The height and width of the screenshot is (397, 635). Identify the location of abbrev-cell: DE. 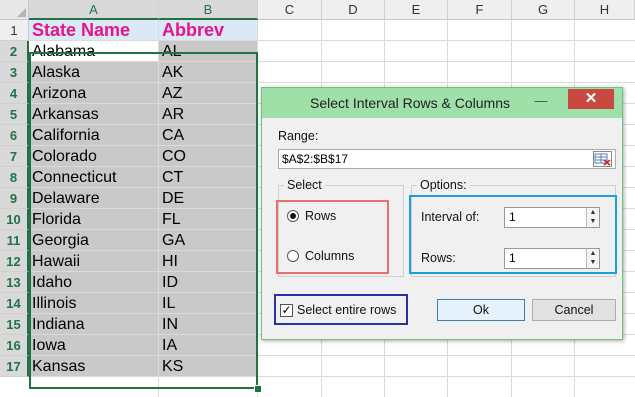
(208, 198).